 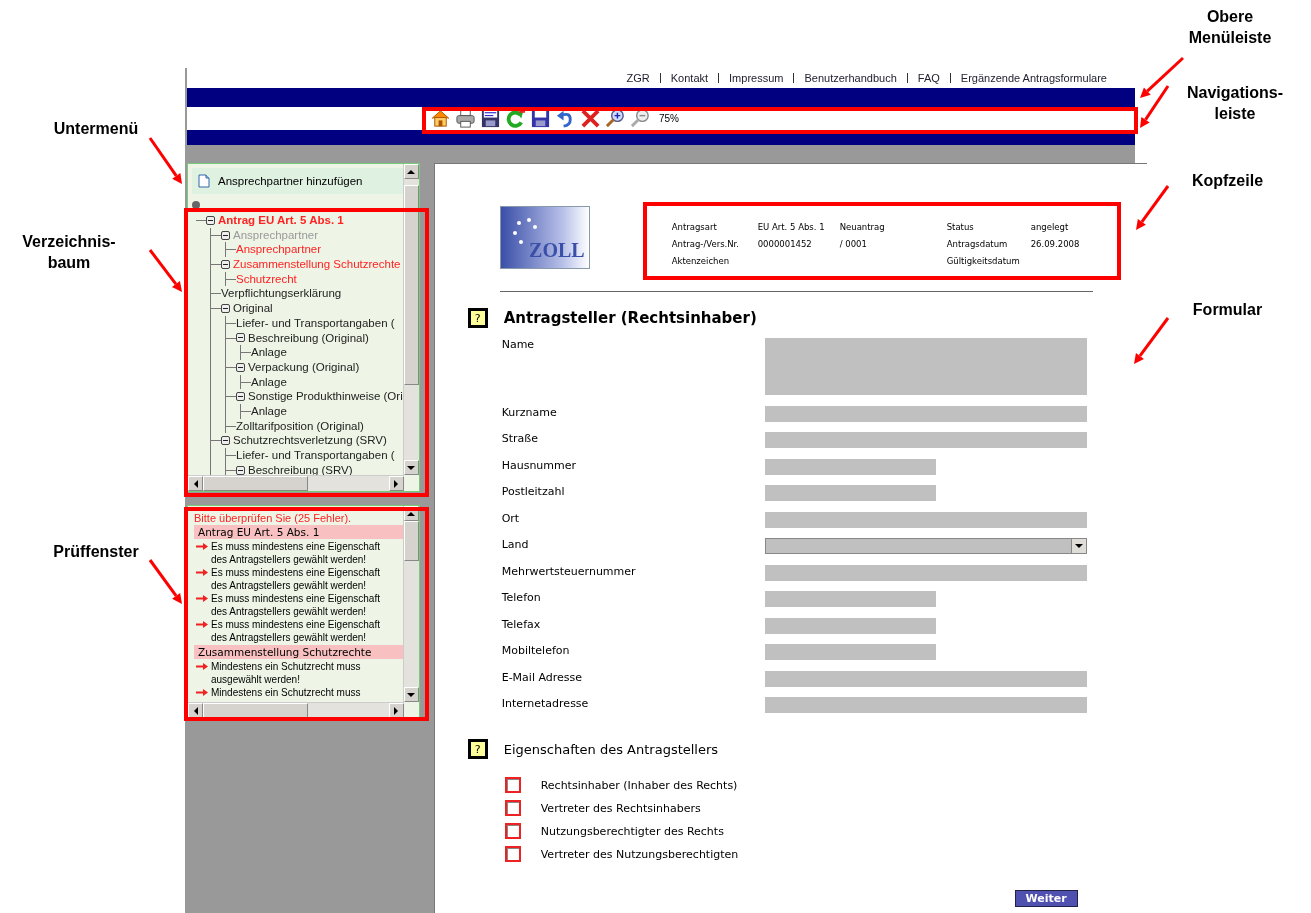 What do you see at coordinates (303, 692) in the screenshot?
I see `error-message: Mindestens ein Schutzrecht muss` at bounding box center [303, 692].